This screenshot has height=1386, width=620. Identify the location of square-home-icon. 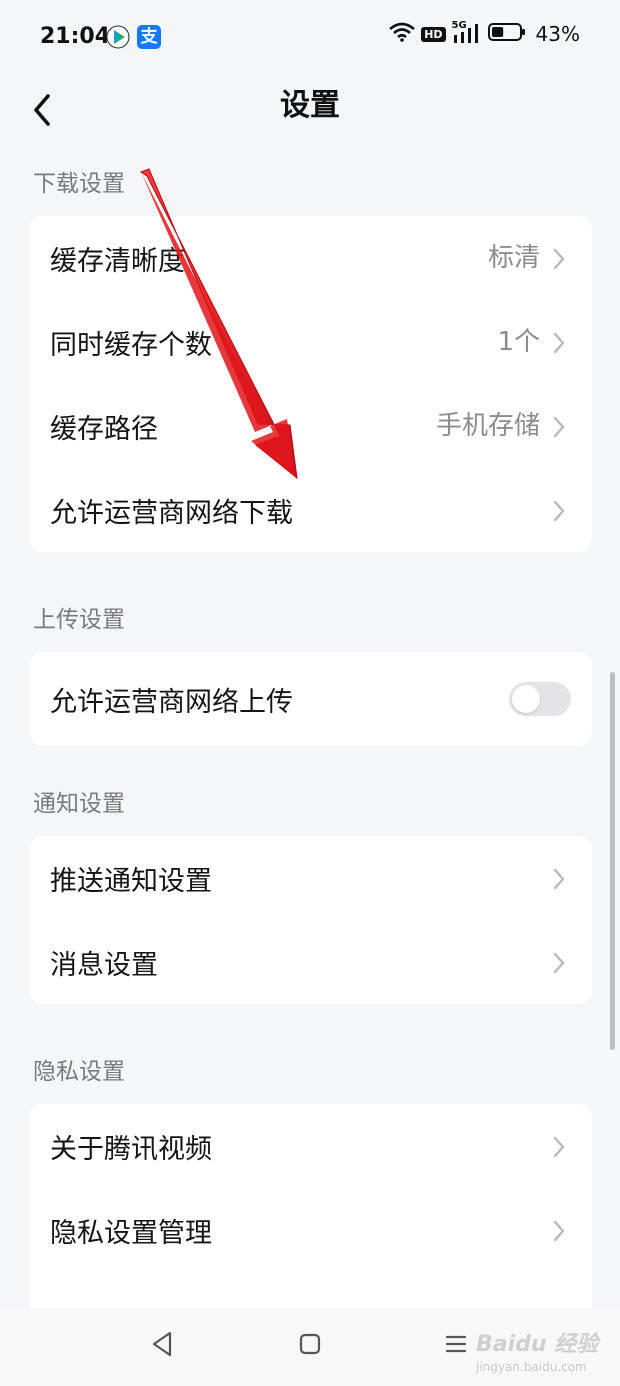
(310, 1344).